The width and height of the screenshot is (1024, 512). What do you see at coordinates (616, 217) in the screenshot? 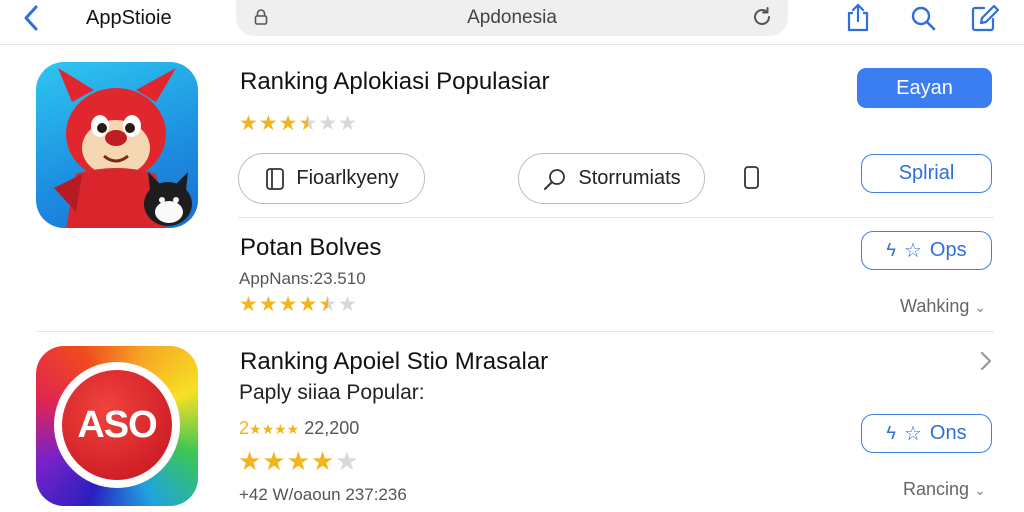
I see `row-divider` at bounding box center [616, 217].